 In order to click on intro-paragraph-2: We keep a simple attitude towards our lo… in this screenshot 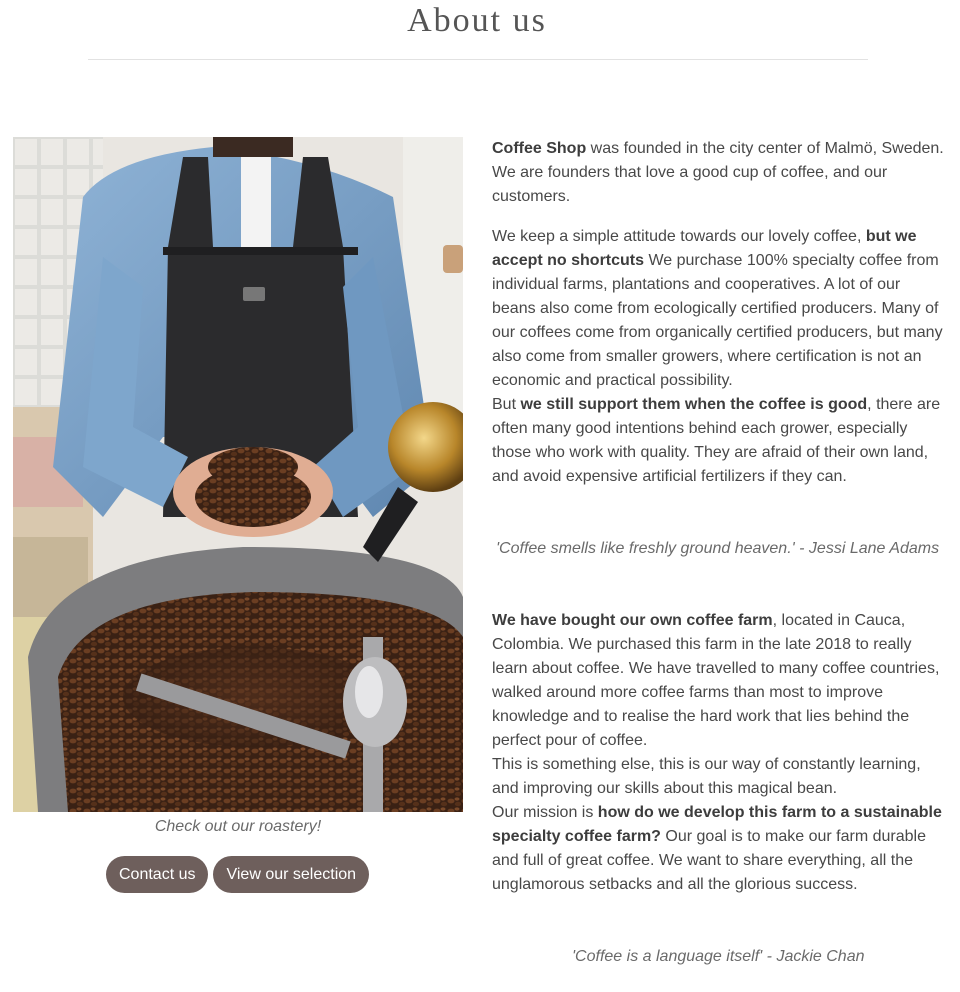, I will do `click(719, 309)`.